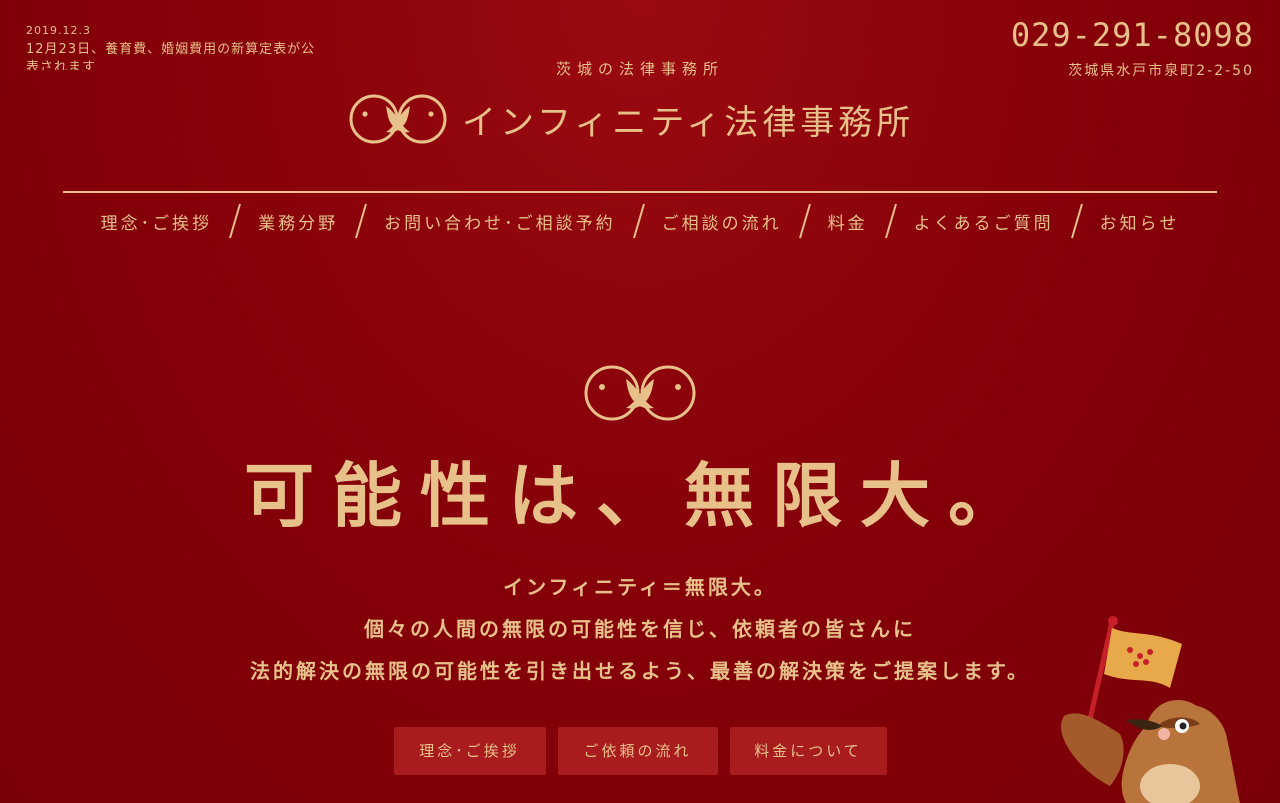 The image size is (1280, 803). What do you see at coordinates (637, 751) in the screenshot?
I see `request-flow-button: ご依頼の流れ` at bounding box center [637, 751].